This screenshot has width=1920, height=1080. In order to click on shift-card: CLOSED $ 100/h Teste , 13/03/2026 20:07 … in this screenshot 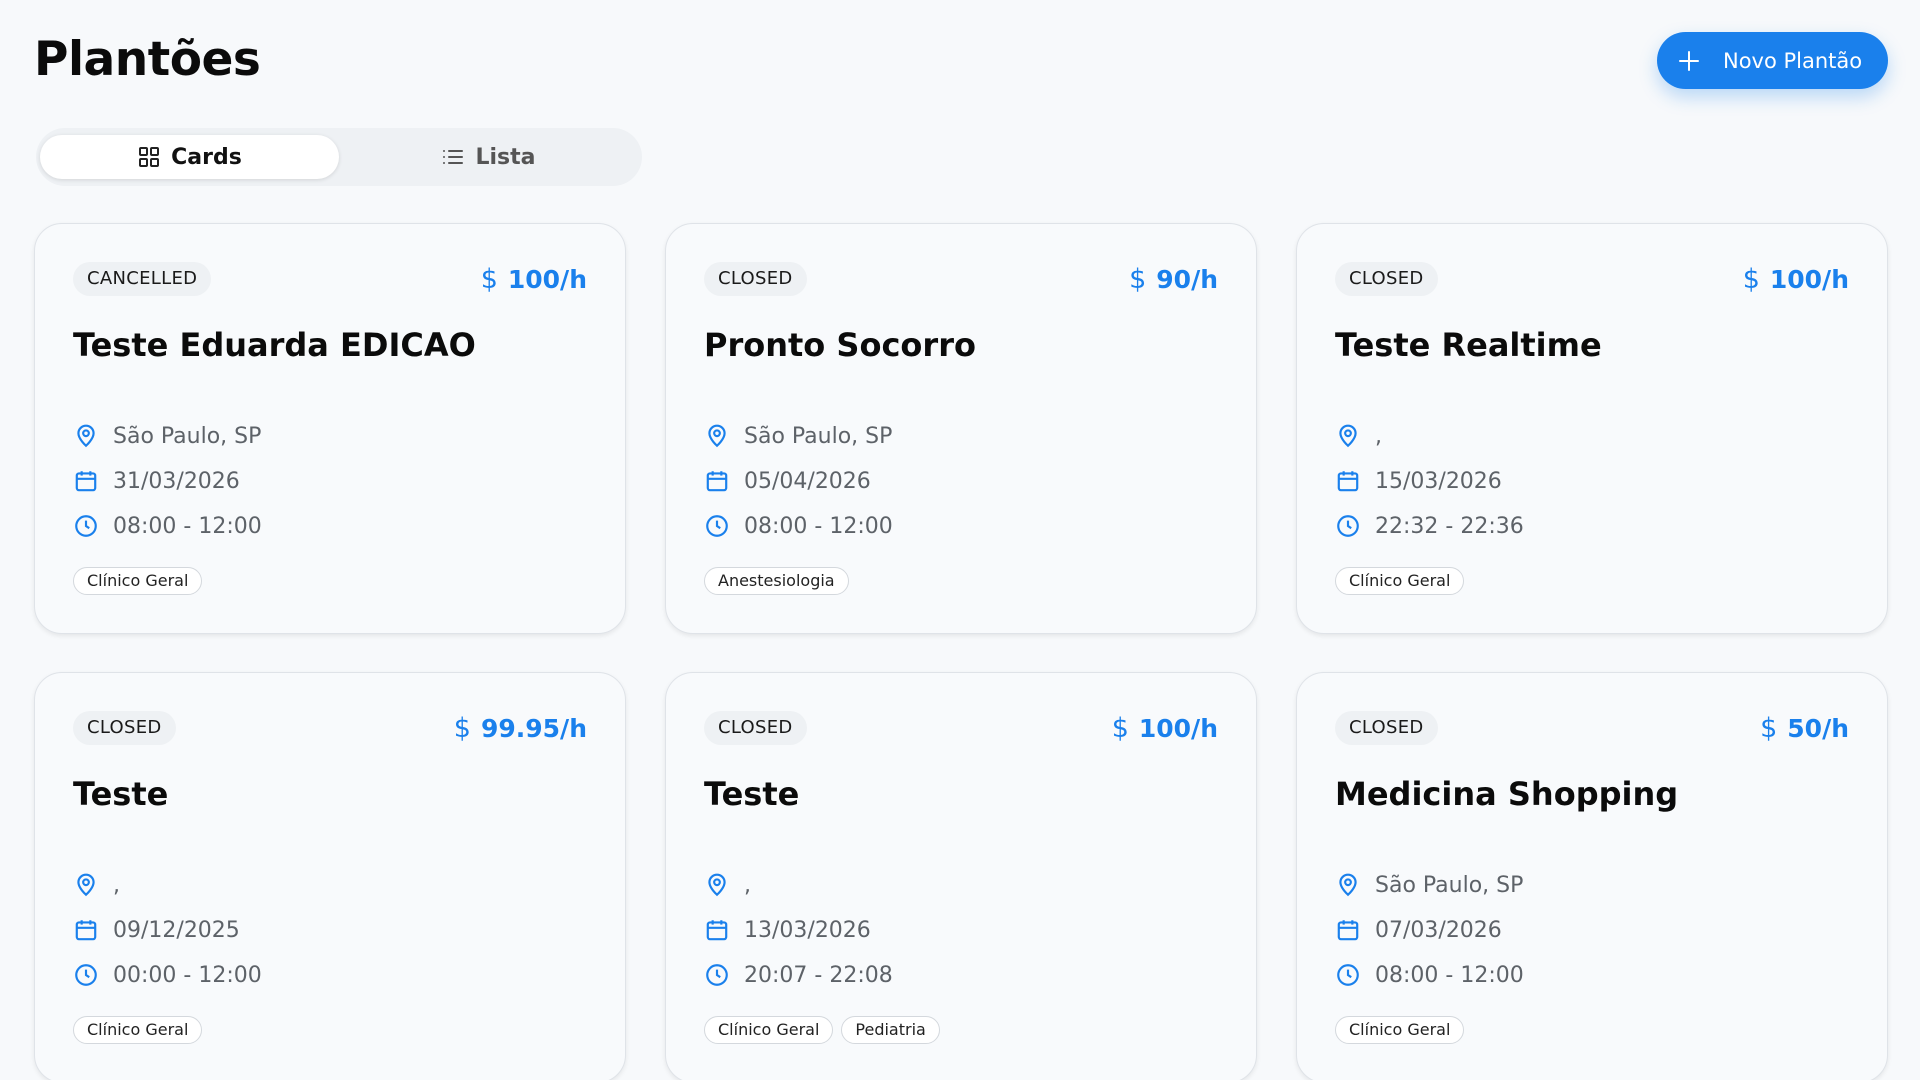, I will do `click(961, 876)`.